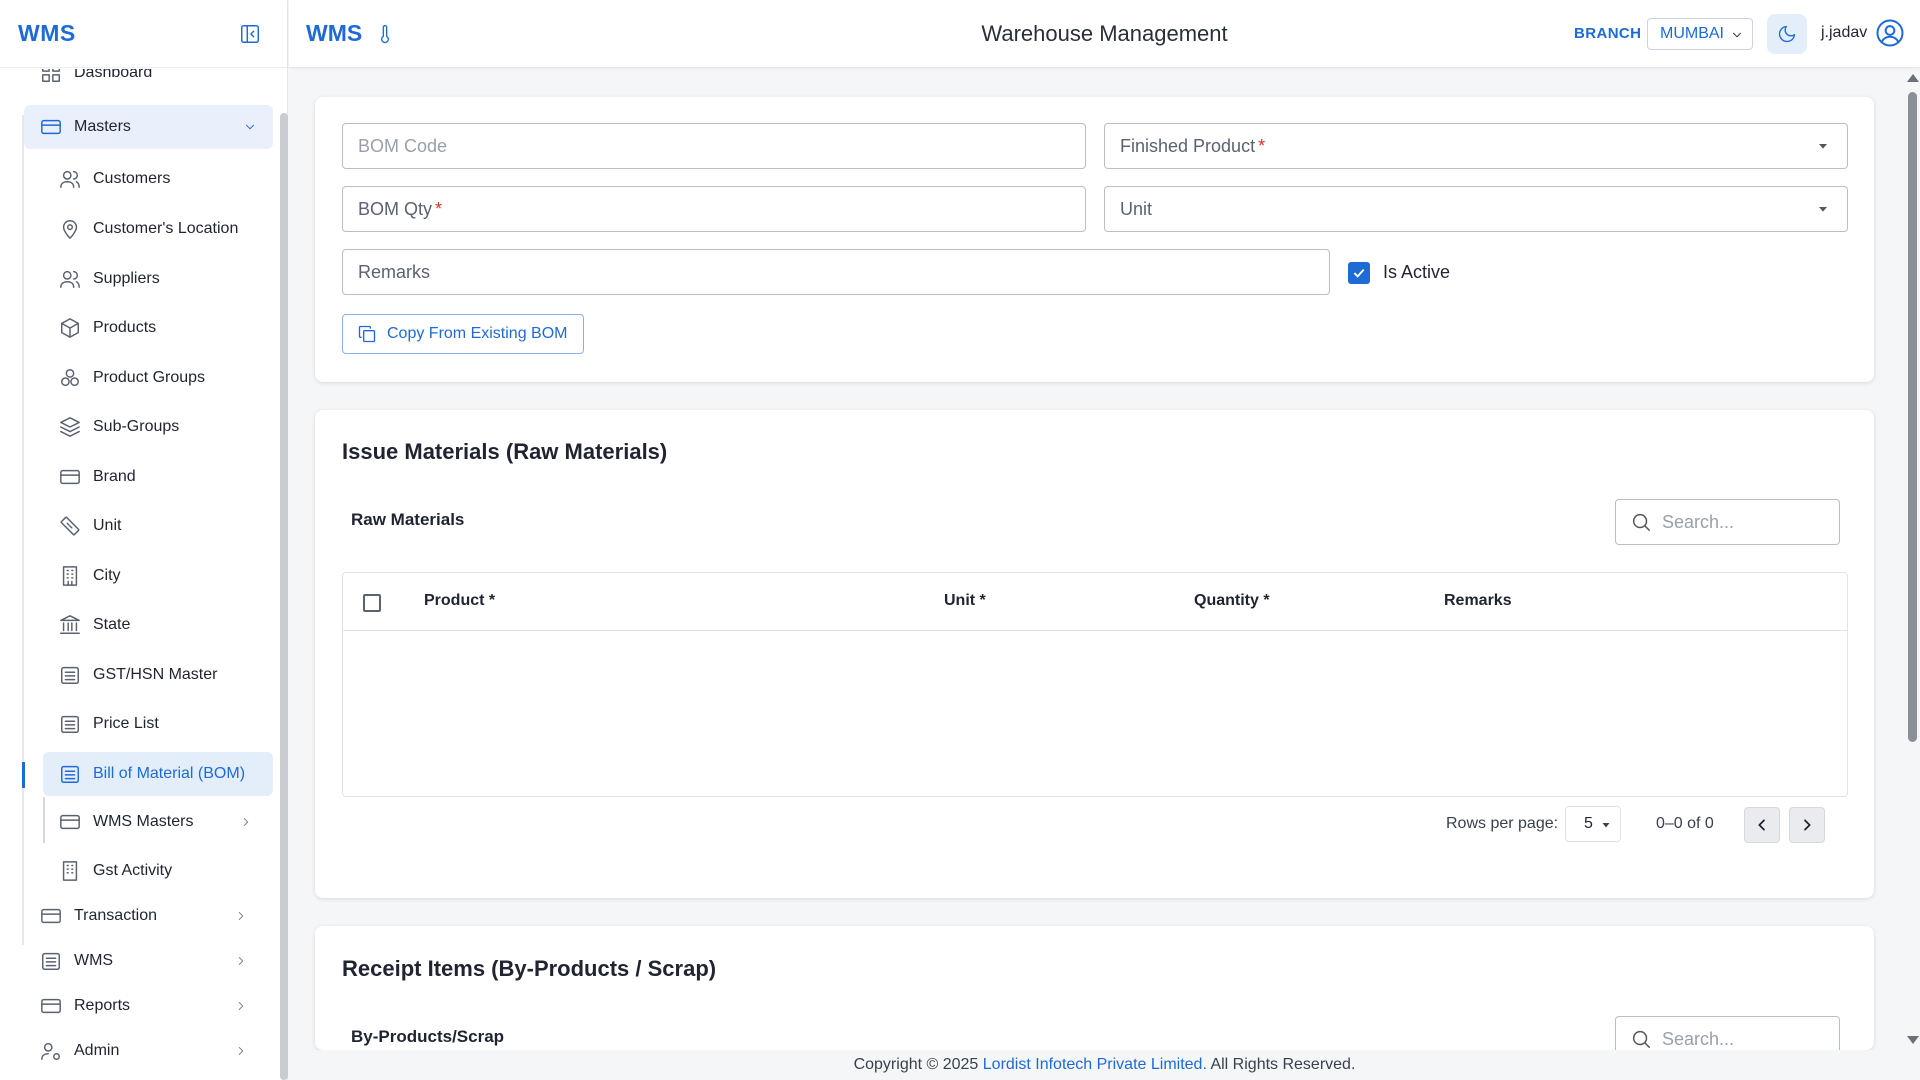 This screenshot has width=1920, height=1080. What do you see at coordinates (1890, 33) in the screenshot?
I see `account-circle-icon` at bounding box center [1890, 33].